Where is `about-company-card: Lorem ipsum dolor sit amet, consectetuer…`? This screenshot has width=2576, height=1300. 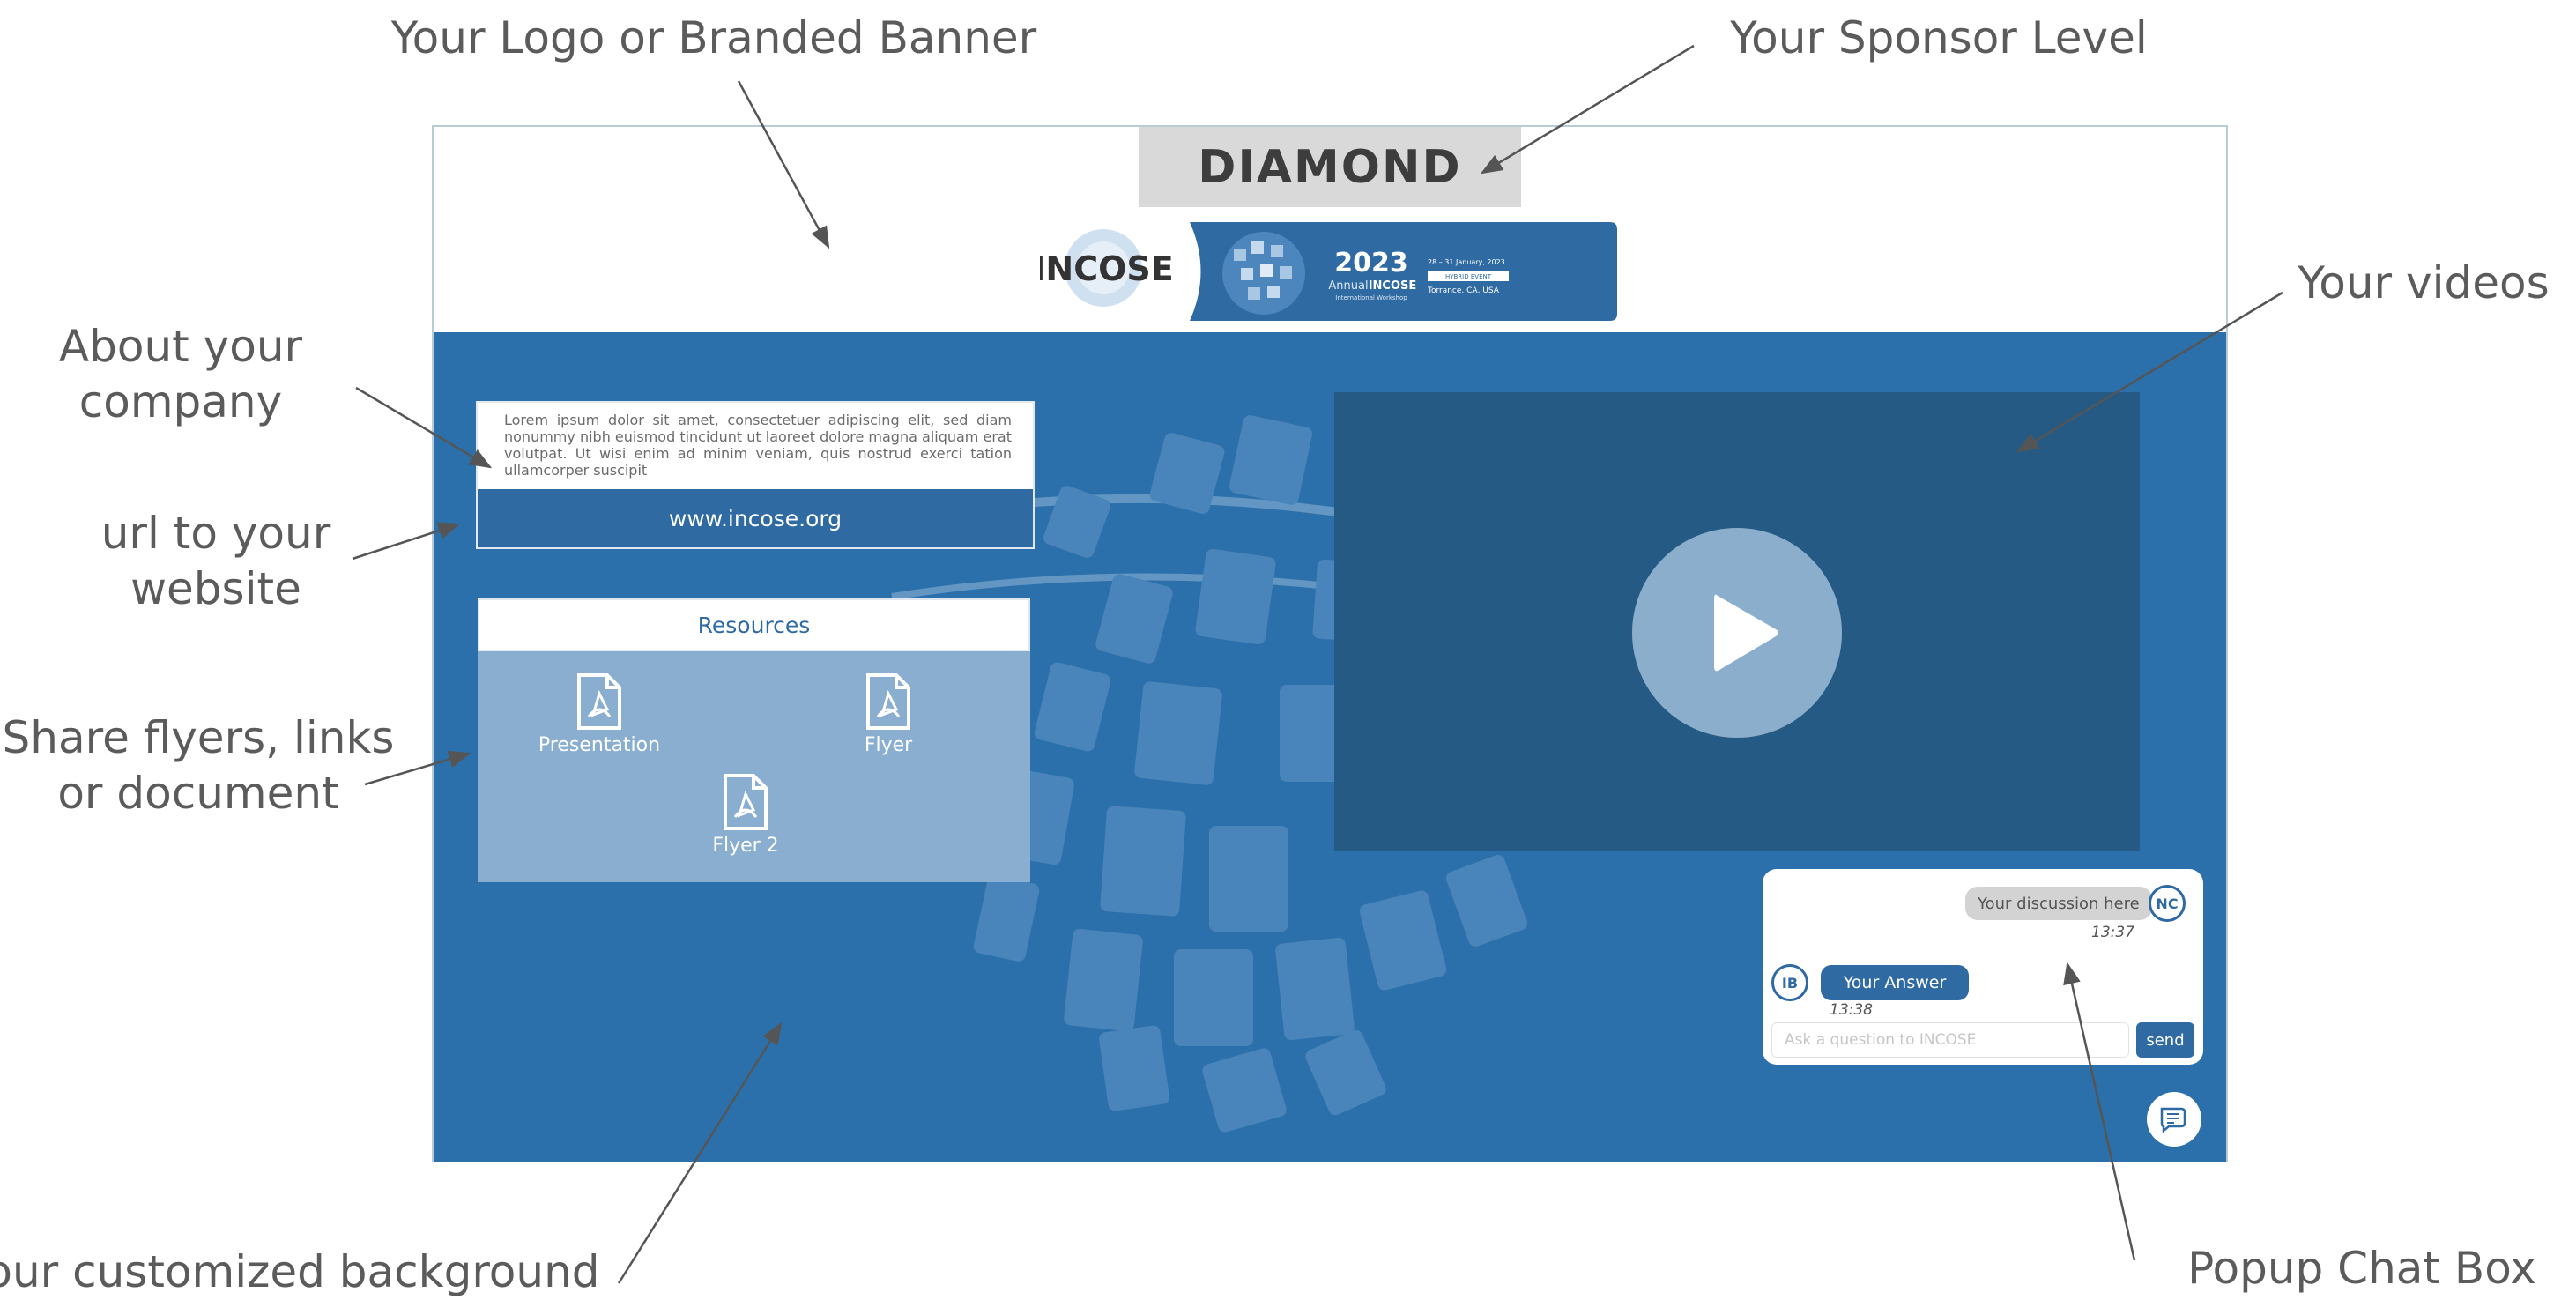 about-company-card: Lorem ipsum dolor sit amet, consectetuer… is located at coordinates (755, 475).